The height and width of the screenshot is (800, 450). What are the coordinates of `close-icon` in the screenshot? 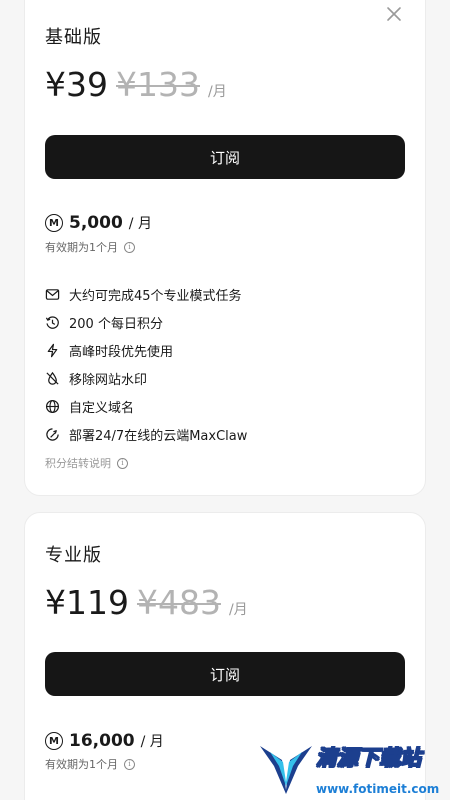 It's located at (394, 14).